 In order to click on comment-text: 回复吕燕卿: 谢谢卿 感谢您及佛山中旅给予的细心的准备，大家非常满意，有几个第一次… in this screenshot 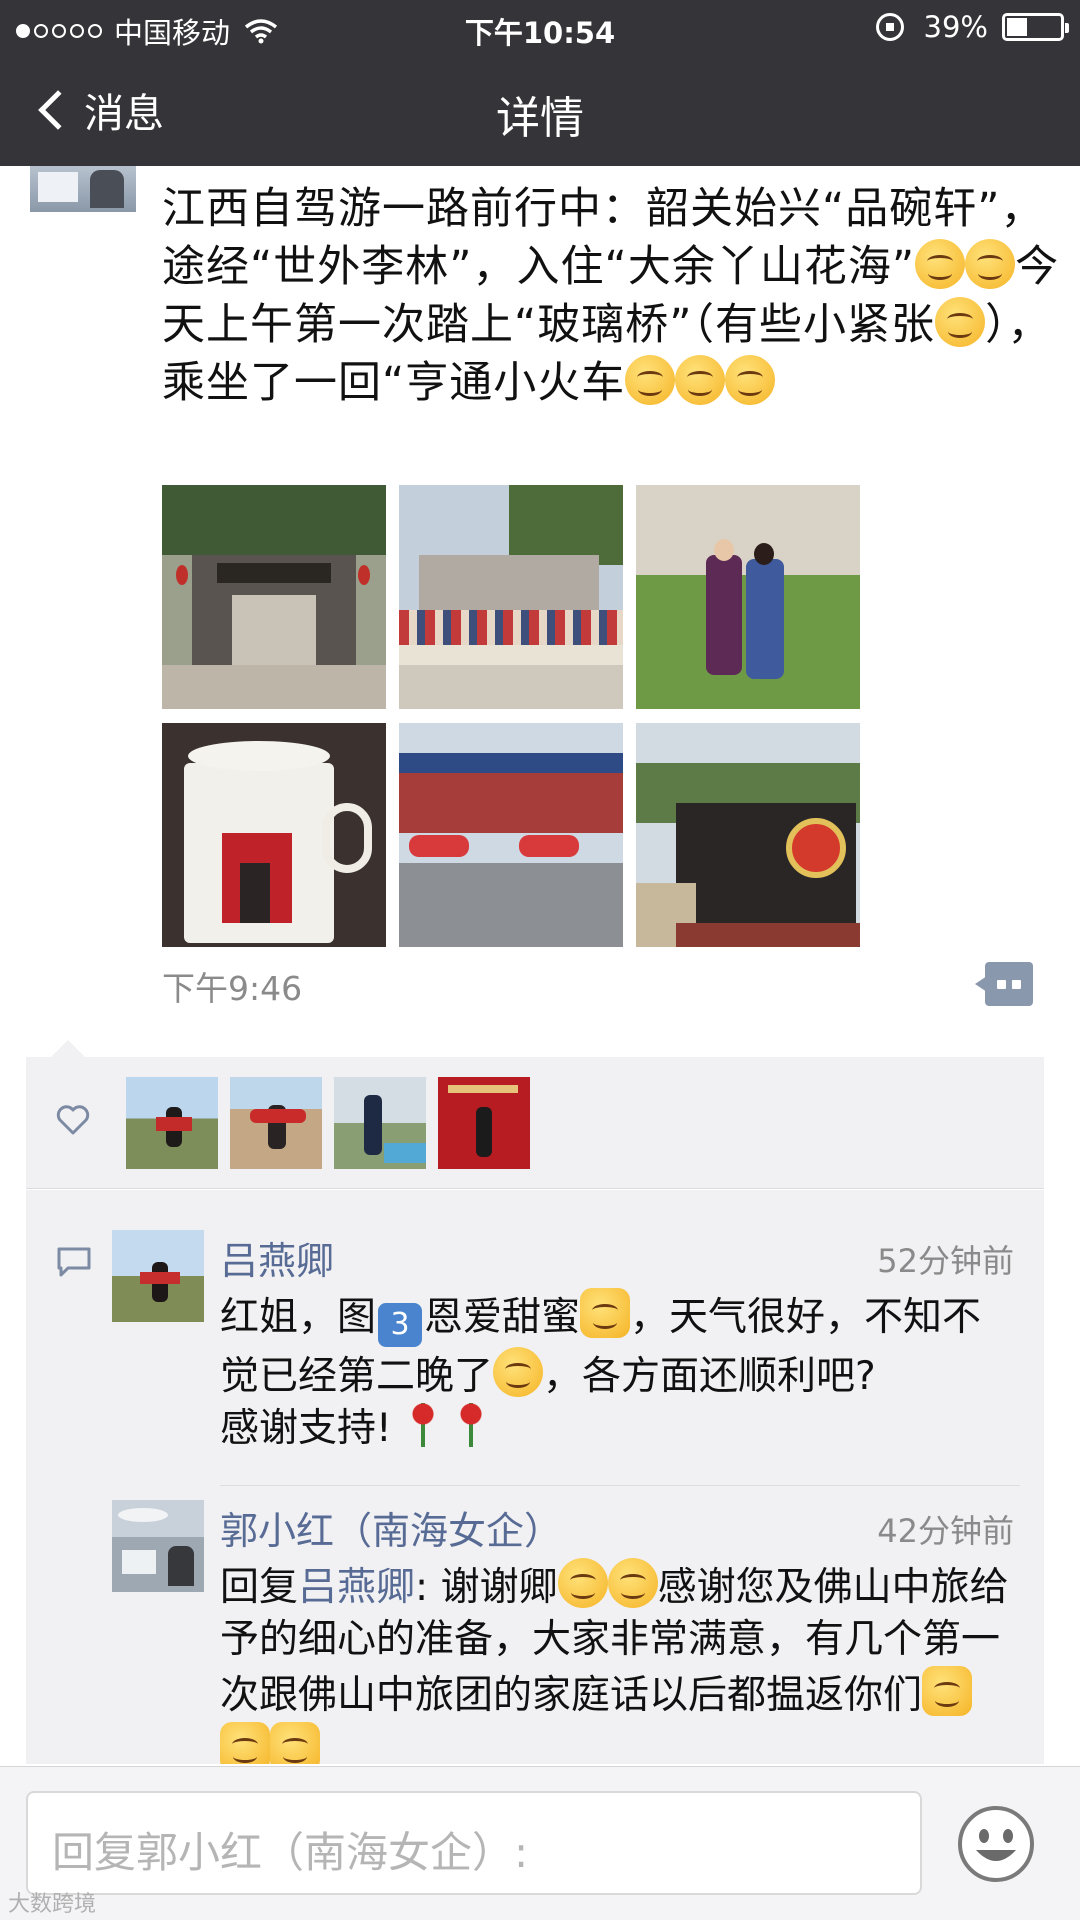, I will do `click(620, 1661)`.